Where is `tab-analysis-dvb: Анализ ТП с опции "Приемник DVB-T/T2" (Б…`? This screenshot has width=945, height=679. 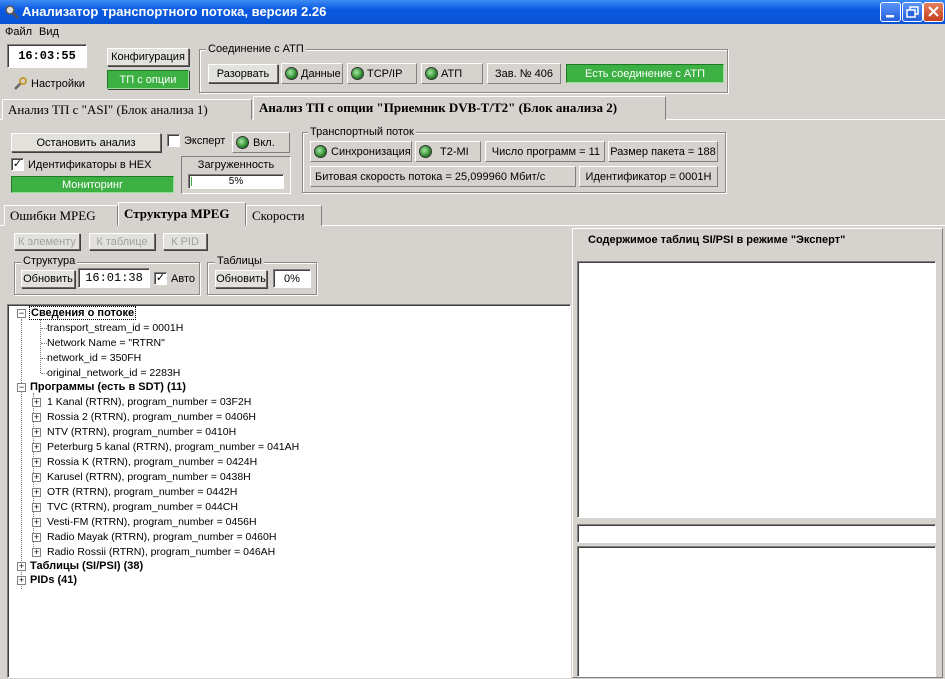 tab-analysis-dvb: Анализ ТП с опции "Приемник DVB-T/T2" (Б… is located at coordinates (459, 108).